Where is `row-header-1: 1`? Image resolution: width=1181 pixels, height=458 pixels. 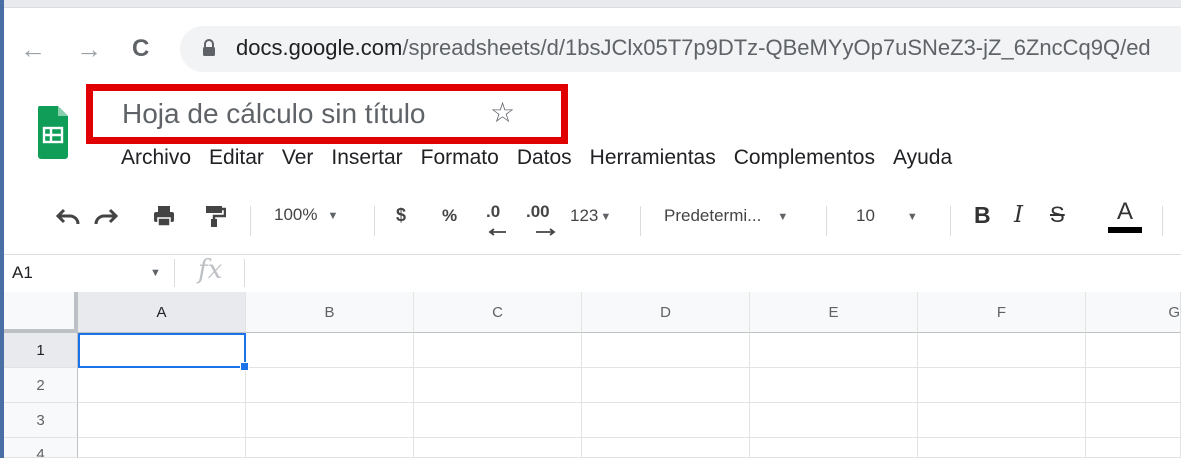 row-header-1: 1 is located at coordinates (41, 350).